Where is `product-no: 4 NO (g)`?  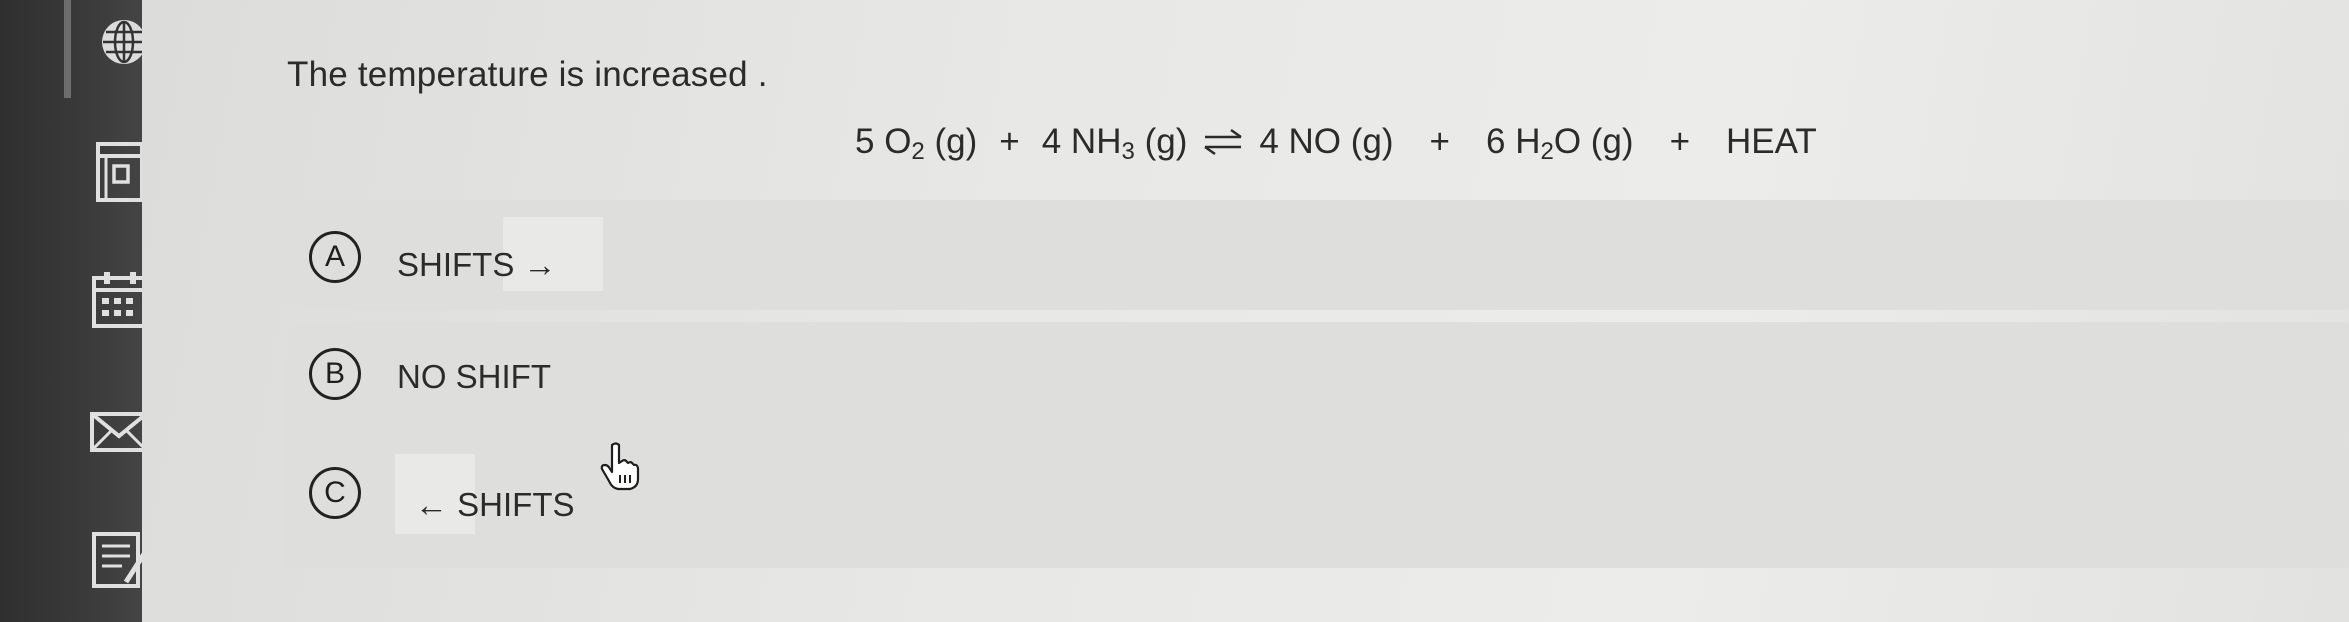 product-no: 4 NO (g) is located at coordinates (1326, 141).